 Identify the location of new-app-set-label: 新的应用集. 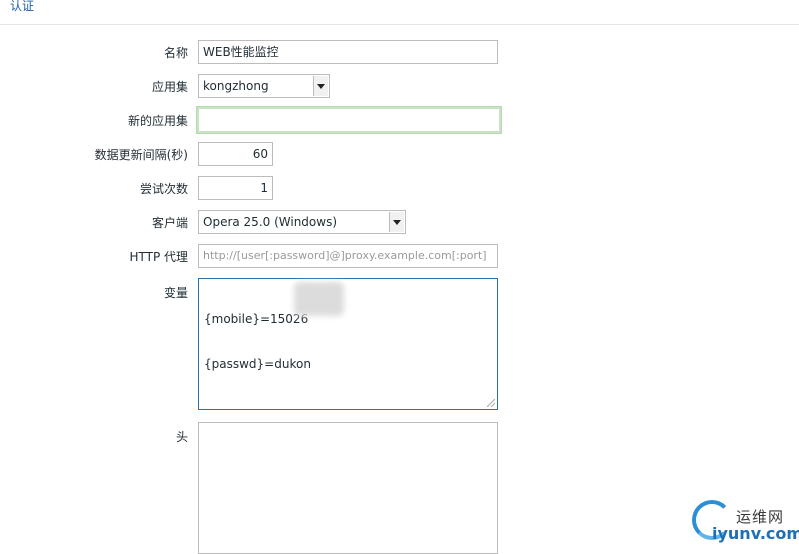
(157, 121).